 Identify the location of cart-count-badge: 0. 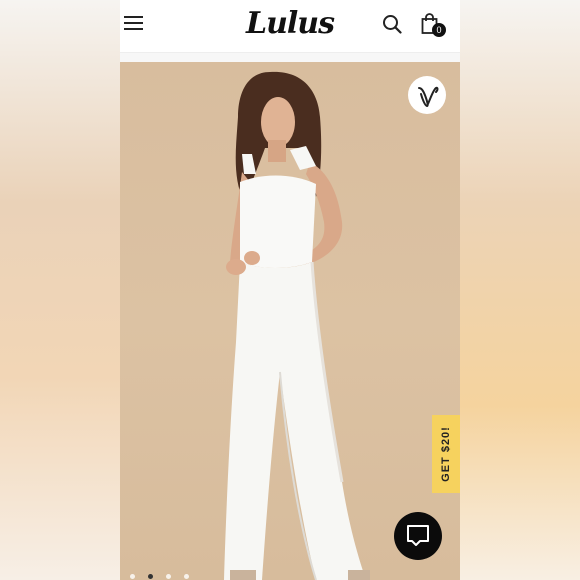
(439, 30).